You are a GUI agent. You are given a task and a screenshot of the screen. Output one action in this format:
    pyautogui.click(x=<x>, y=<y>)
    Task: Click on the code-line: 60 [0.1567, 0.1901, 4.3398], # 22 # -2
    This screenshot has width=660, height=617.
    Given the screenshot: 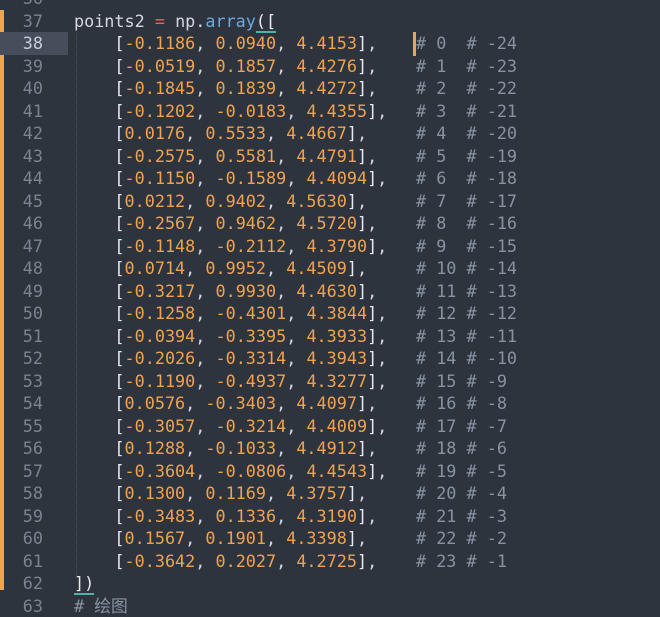 What is the action you would take?
    pyautogui.click(x=330, y=538)
    